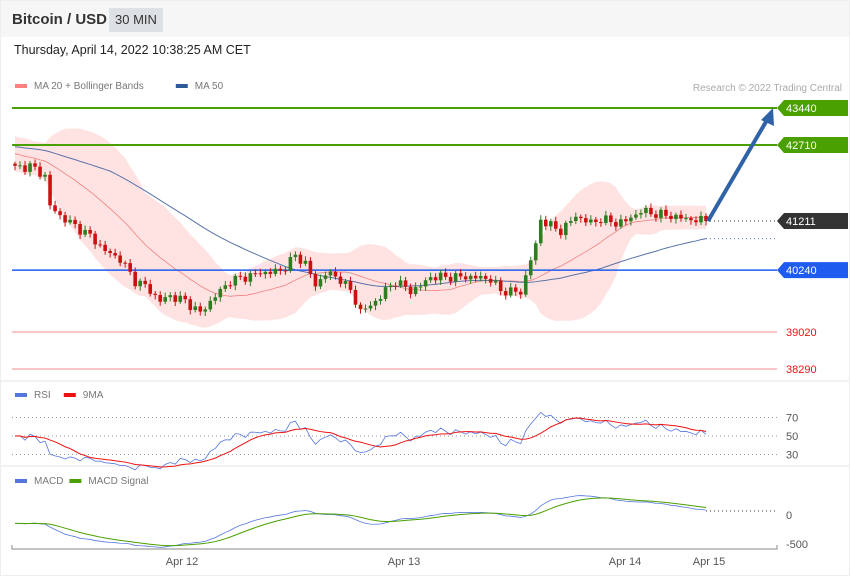 This screenshot has width=850, height=576. What do you see at coordinates (42, 395) in the screenshot?
I see `legend-label: RSI` at bounding box center [42, 395].